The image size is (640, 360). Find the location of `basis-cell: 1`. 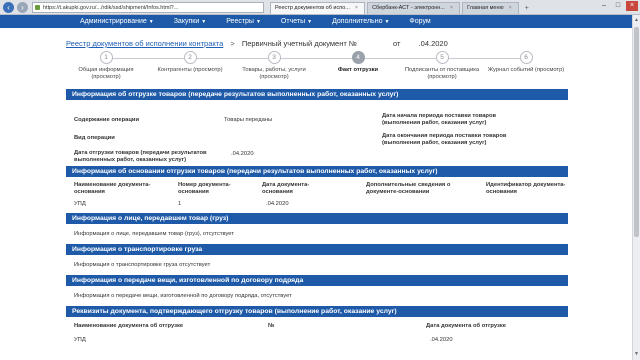

basis-cell: 1 is located at coordinates (180, 204).